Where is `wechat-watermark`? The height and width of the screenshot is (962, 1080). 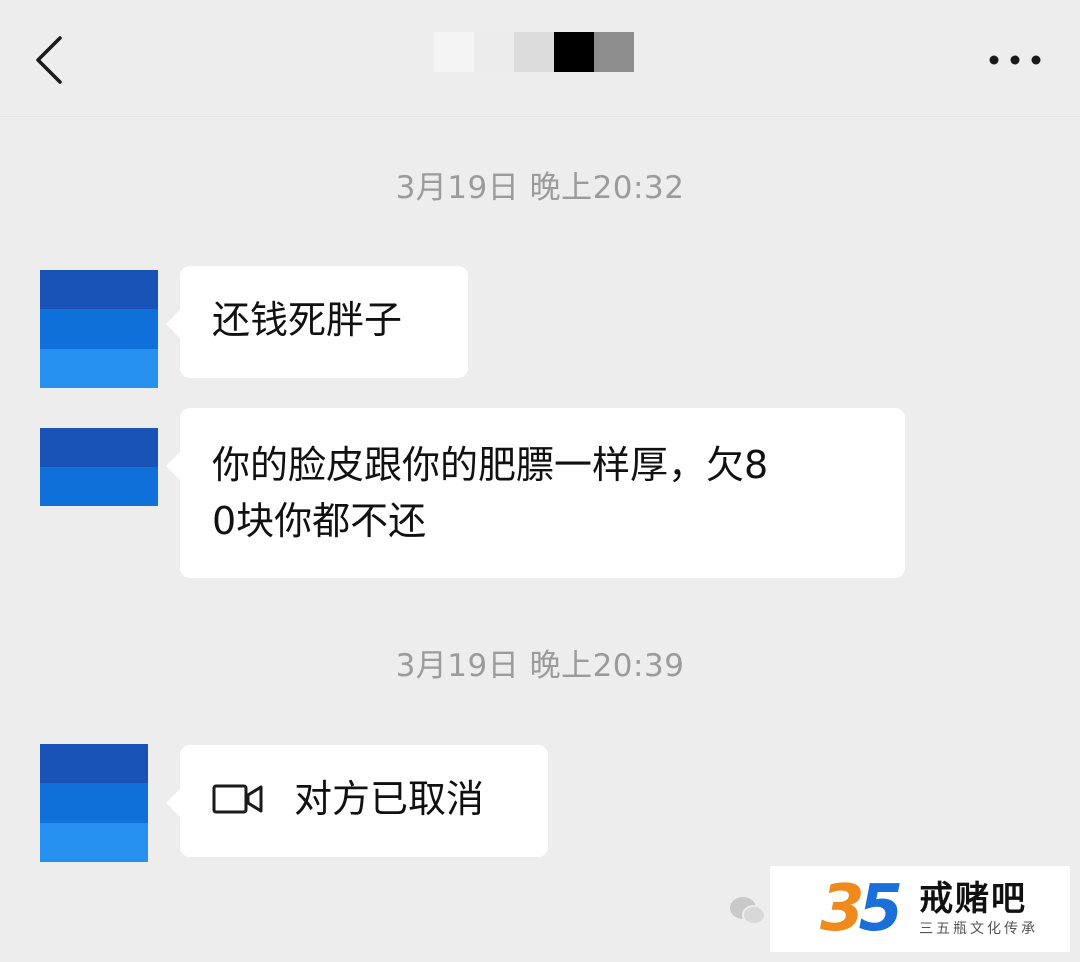
wechat-watermark is located at coordinates (748, 911).